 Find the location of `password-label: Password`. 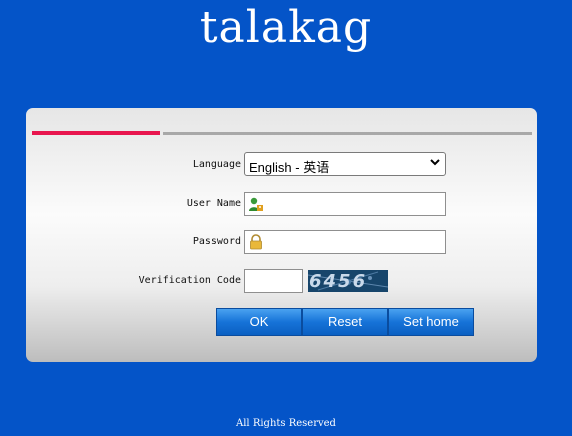

password-label: Password is located at coordinates (216, 241).